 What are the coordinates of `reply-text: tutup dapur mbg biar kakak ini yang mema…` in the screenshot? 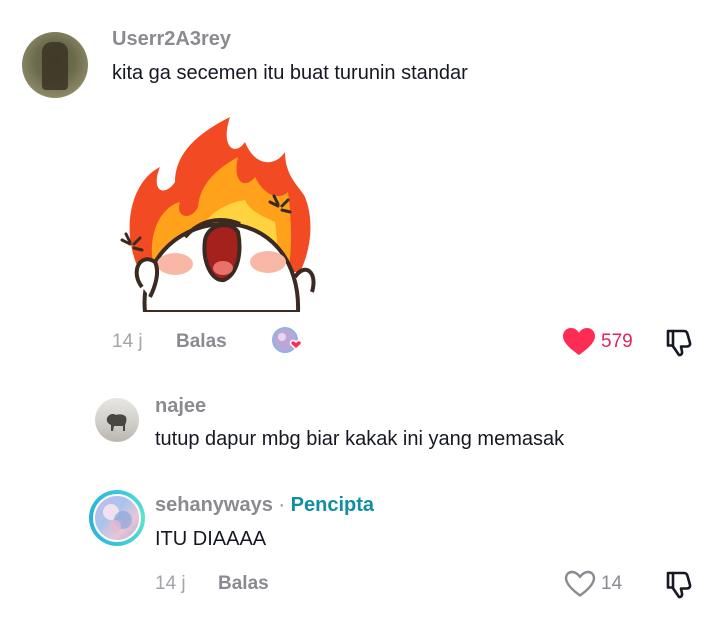 It's located at (360, 439).